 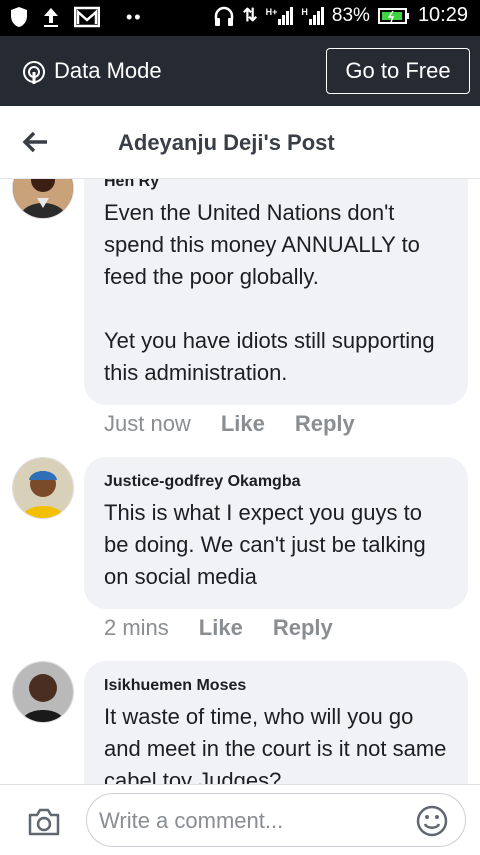 What do you see at coordinates (442, 15) in the screenshot?
I see `clock: 10:29` at bounding box center [442, 15].